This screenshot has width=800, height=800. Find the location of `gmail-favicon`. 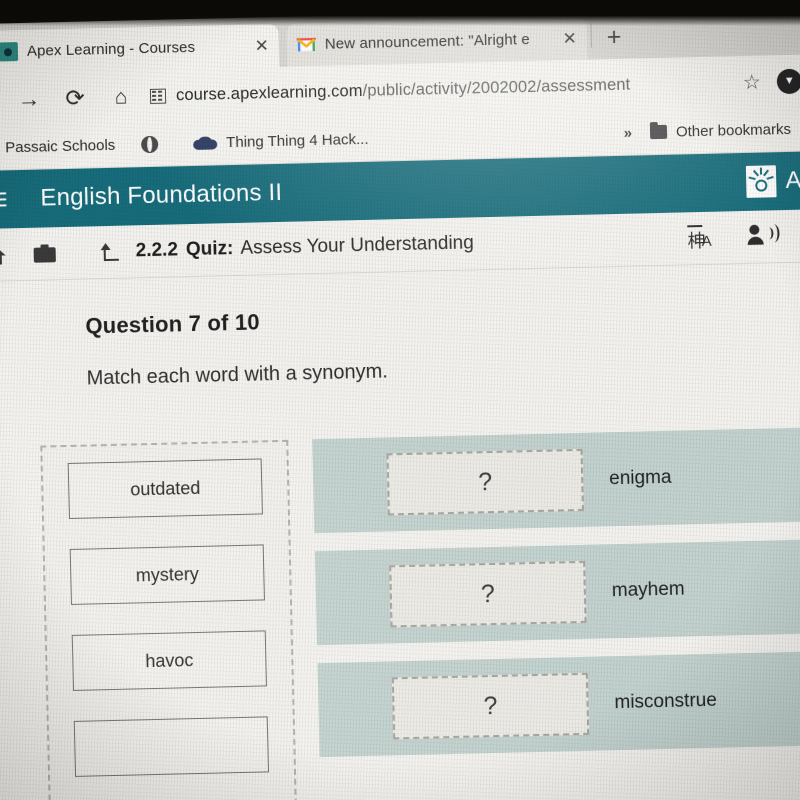

gmail-favicon is located at coordinates (306, 44).